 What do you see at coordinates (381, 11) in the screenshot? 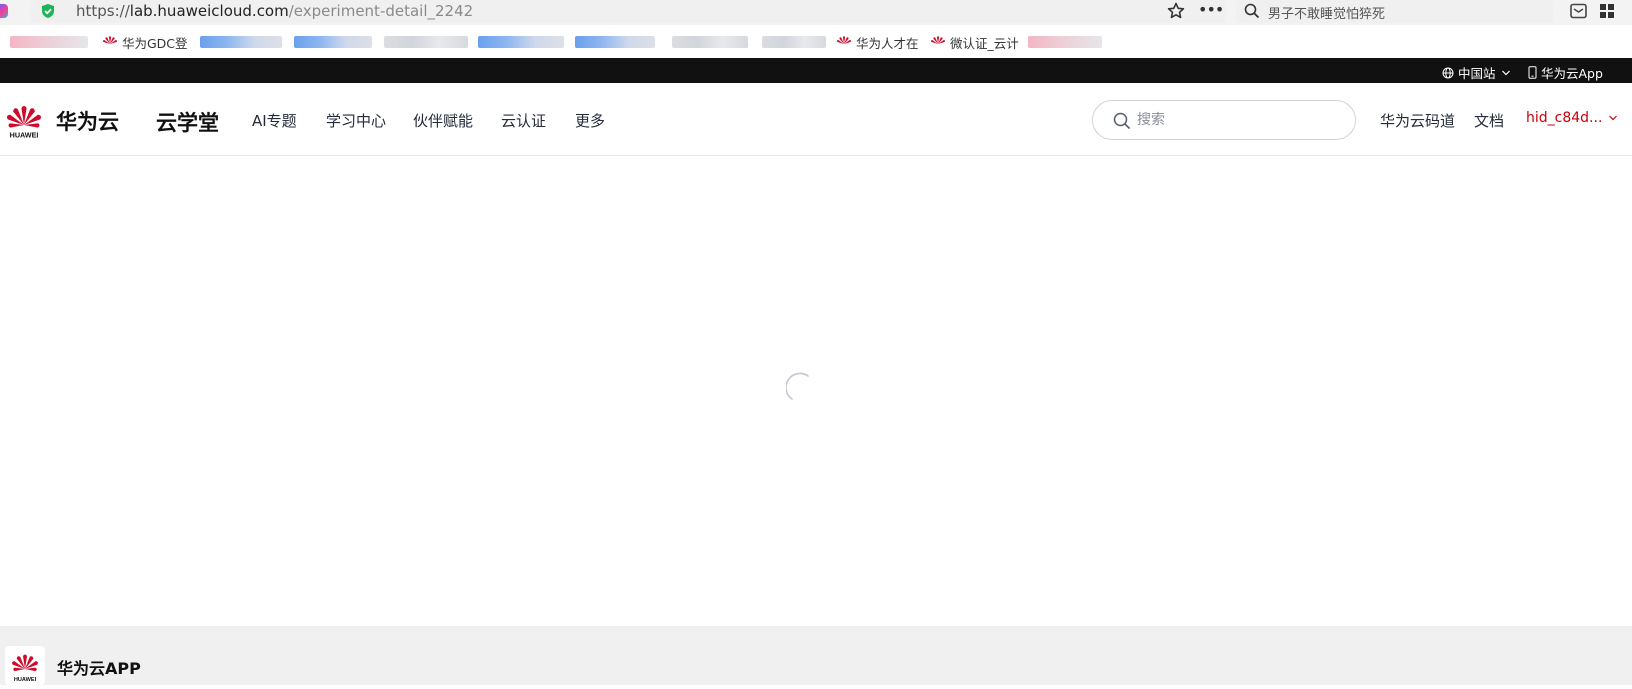
I see `url-path: /experiment-detail_2242` at bounding box center [381, 11].